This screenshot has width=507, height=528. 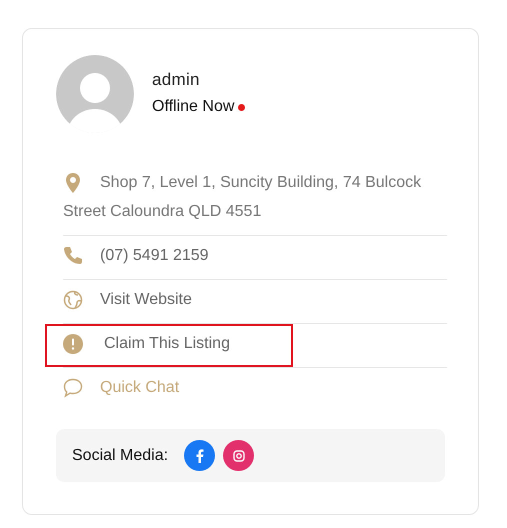 I want to click on location-pin-icon, so click(x=73, y=183).